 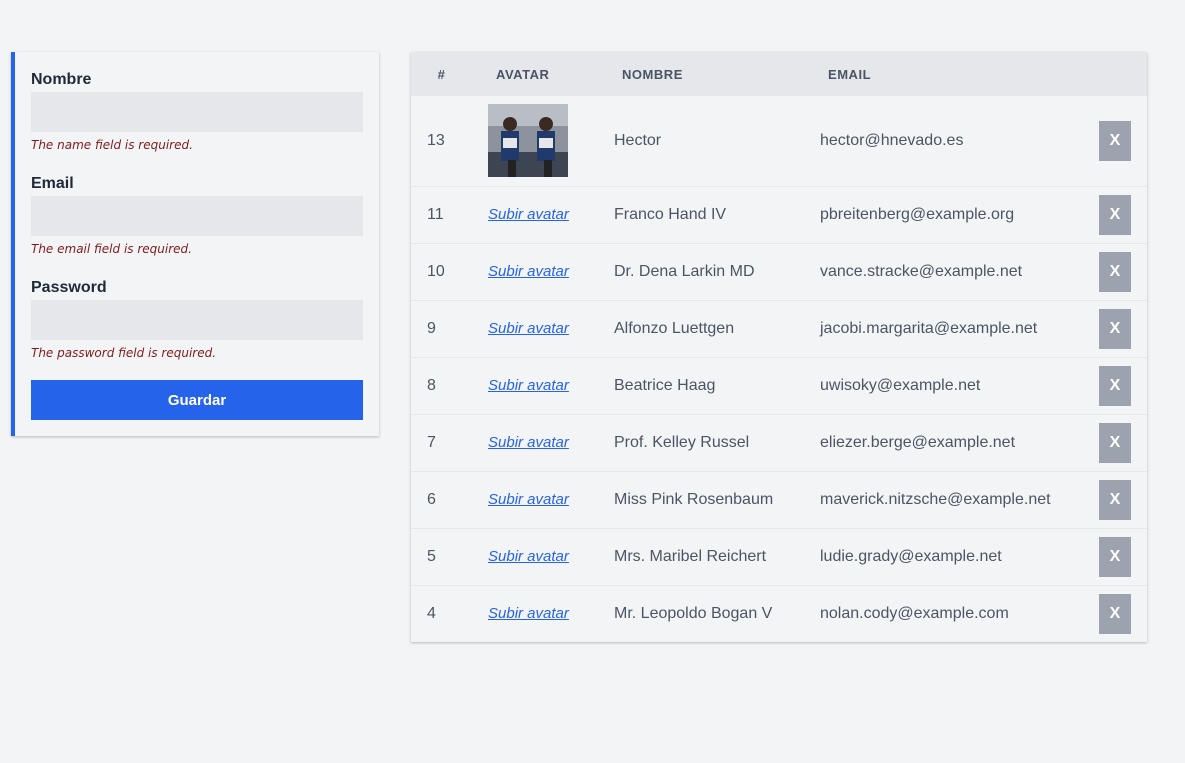 I want to click on row-id: 10, so click(x=436, y=271).